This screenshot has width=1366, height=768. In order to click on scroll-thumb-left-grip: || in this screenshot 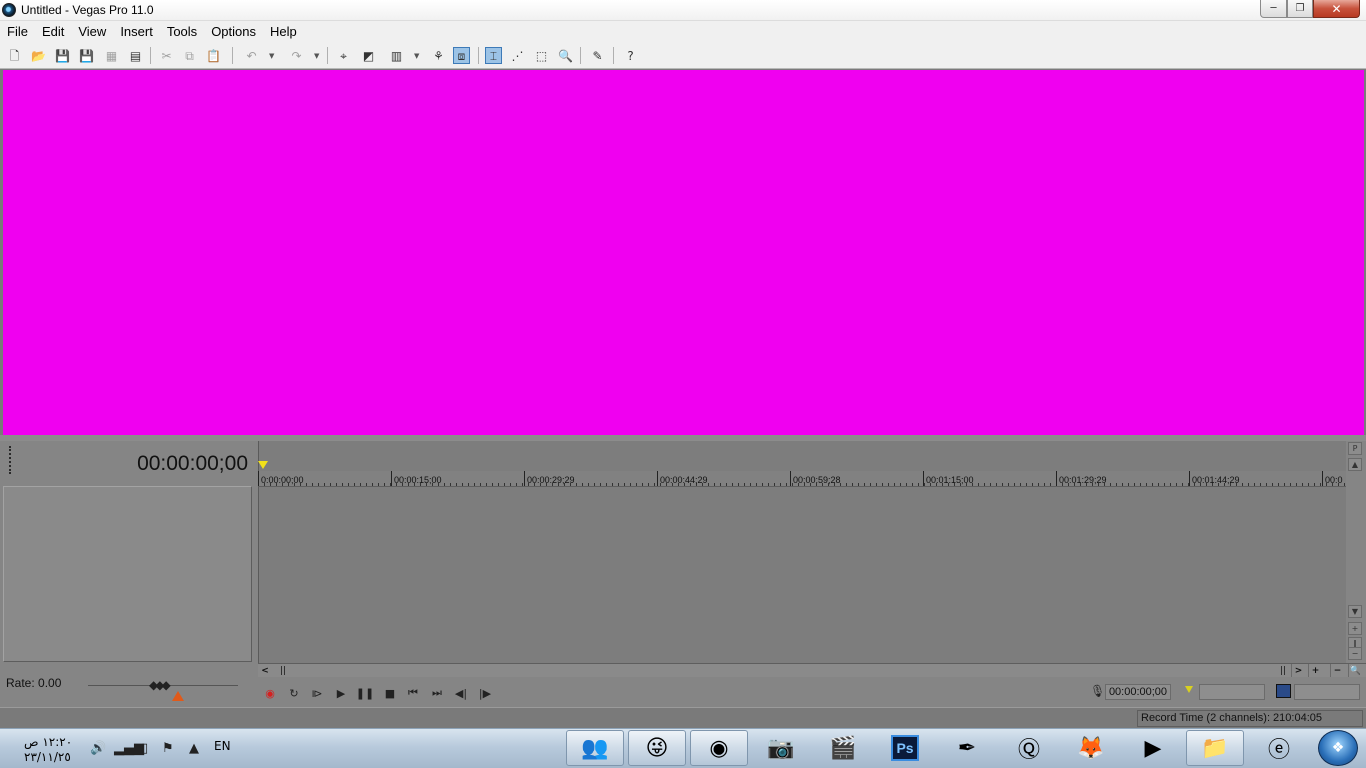, I will do `click(283, 670)`.